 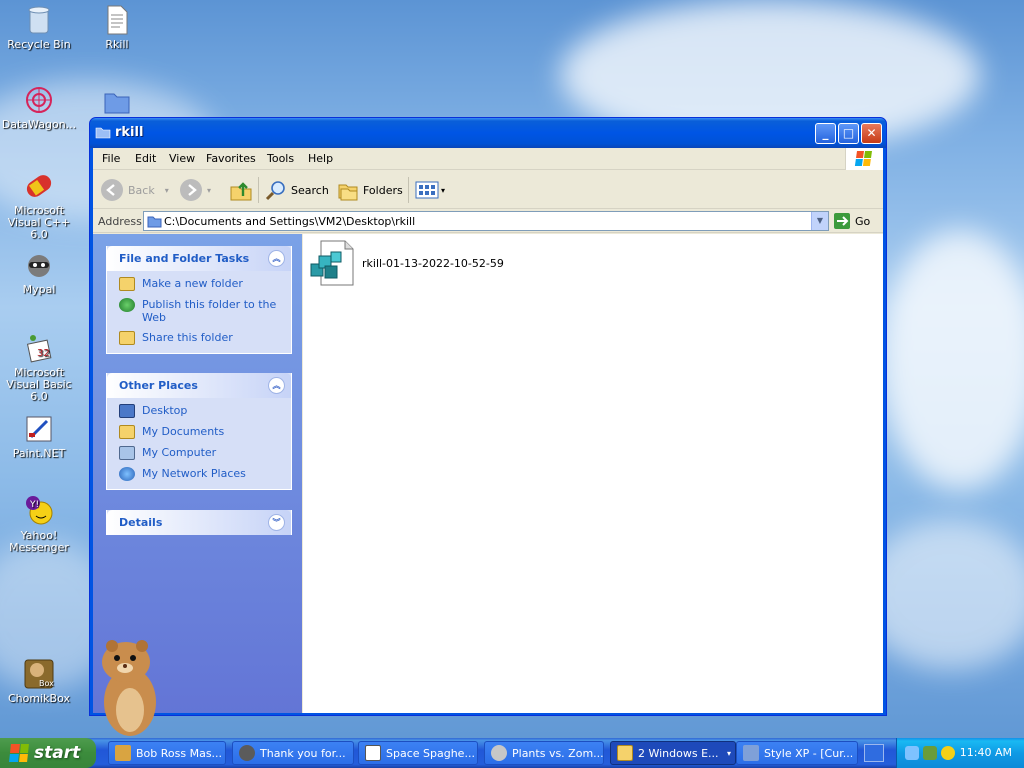 I want to click on forward-button: ▾, so click(x=195, y=190).